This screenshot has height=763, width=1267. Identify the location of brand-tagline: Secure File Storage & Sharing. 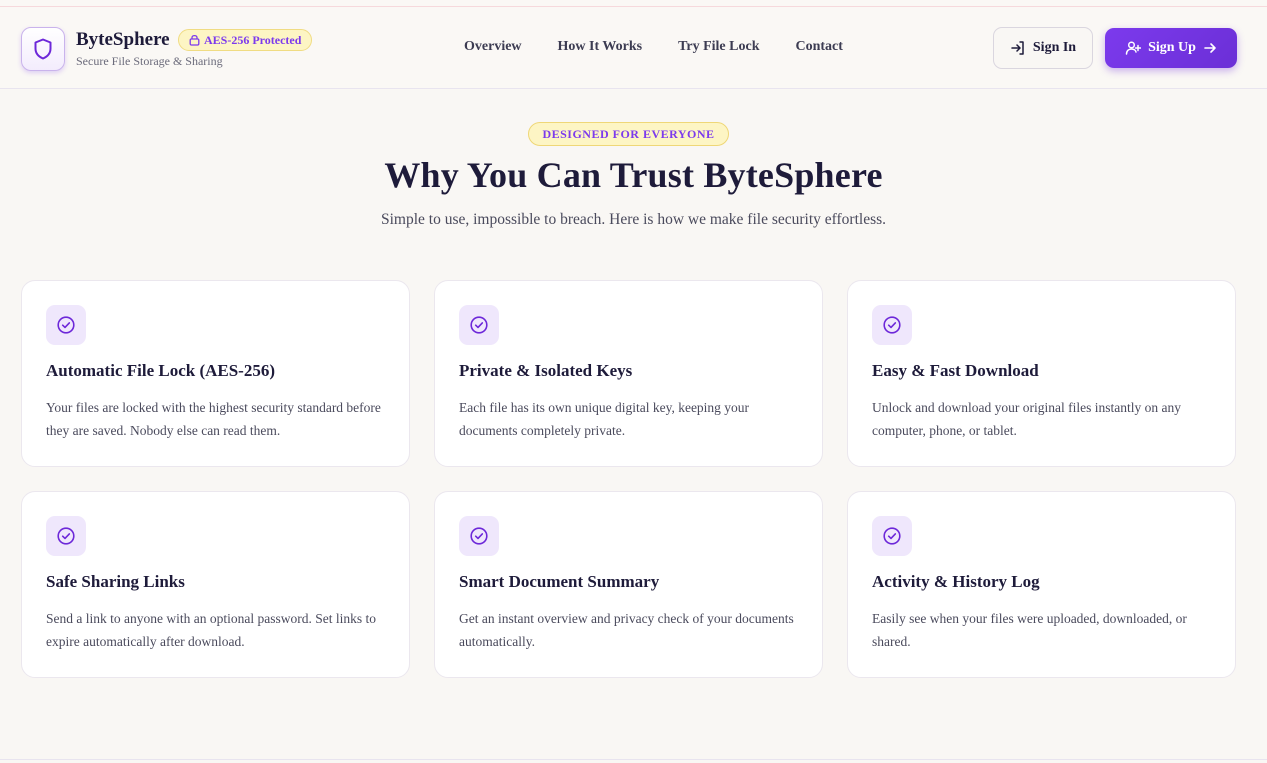
(149, 61).